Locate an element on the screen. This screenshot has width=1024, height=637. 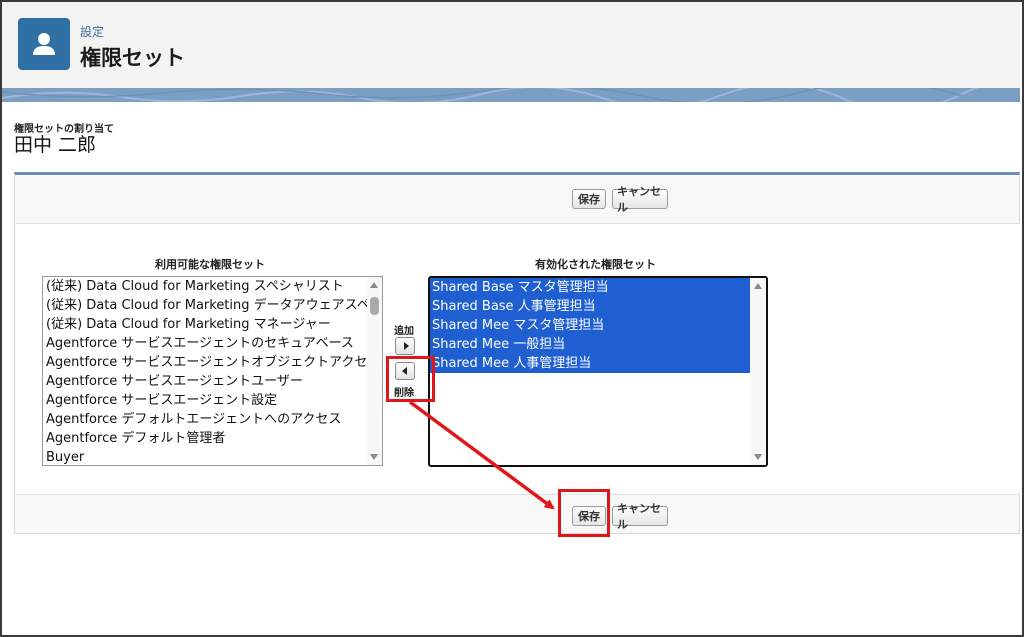
cancel-button-bottom: キャンセル is located at coordinates (640, 516).